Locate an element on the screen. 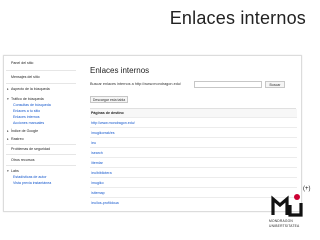  logo-line-1: MONDRAGON is located at coordinates (281, 221).